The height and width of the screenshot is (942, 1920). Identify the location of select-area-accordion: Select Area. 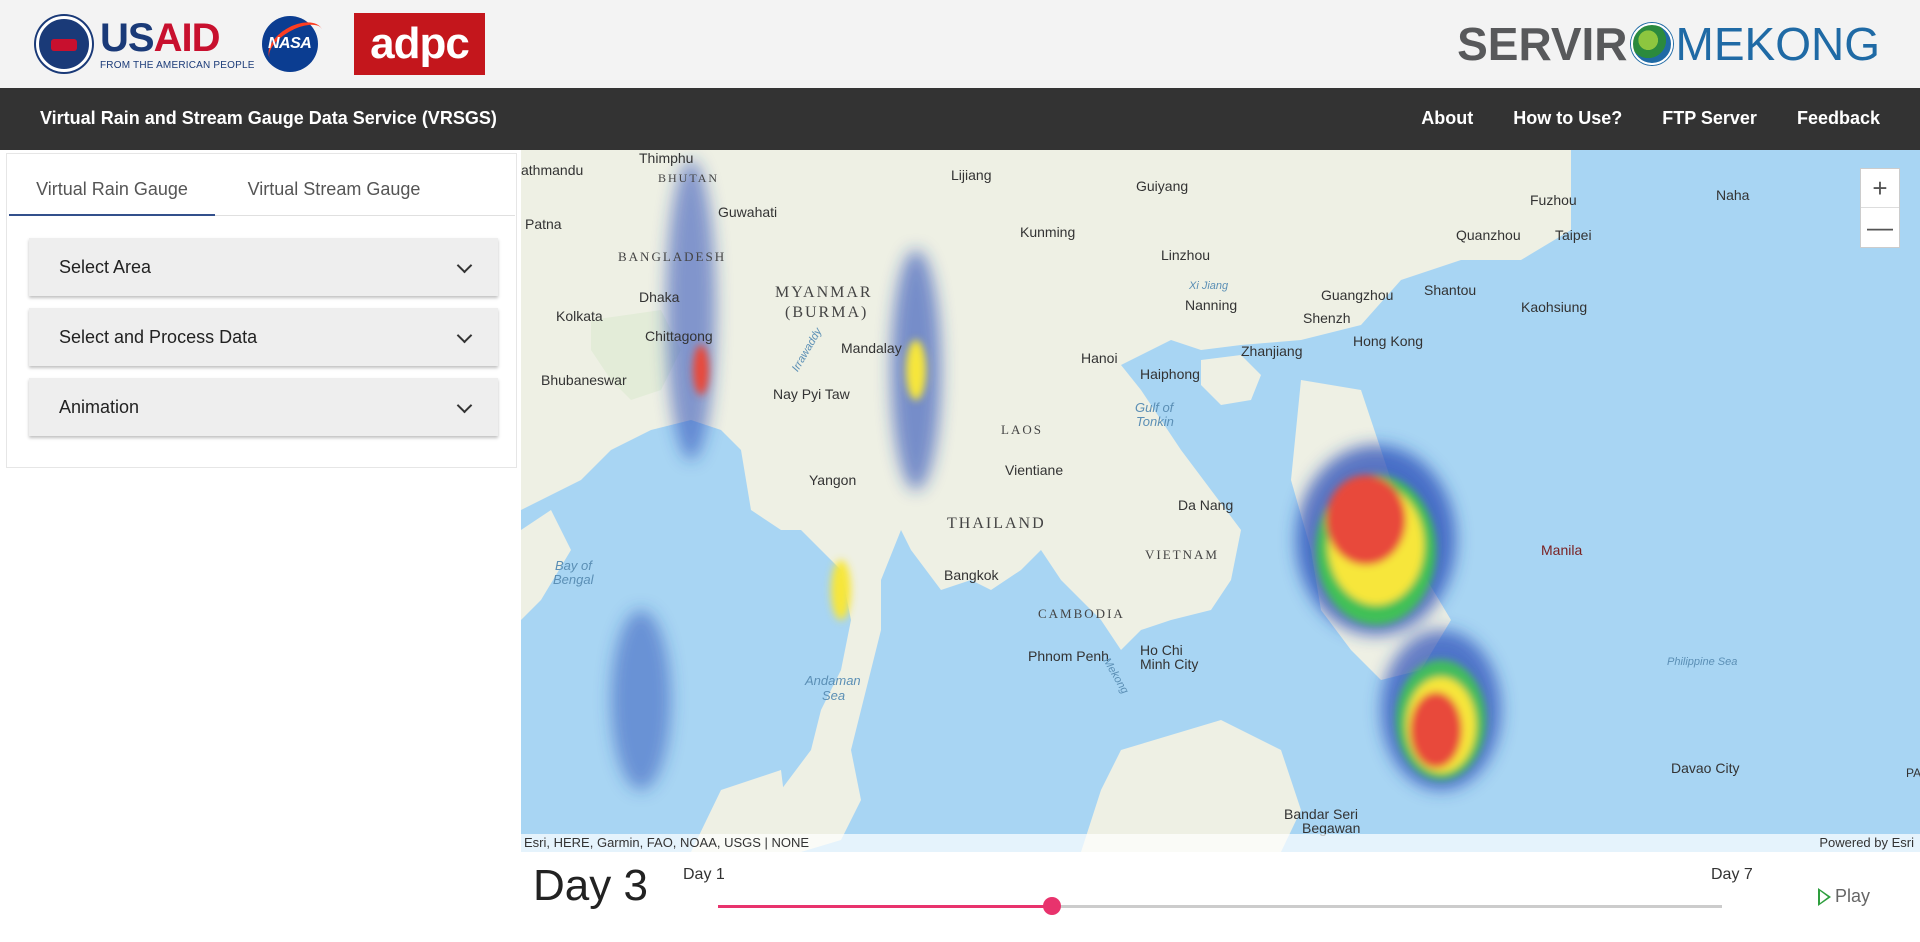
(263, 267).